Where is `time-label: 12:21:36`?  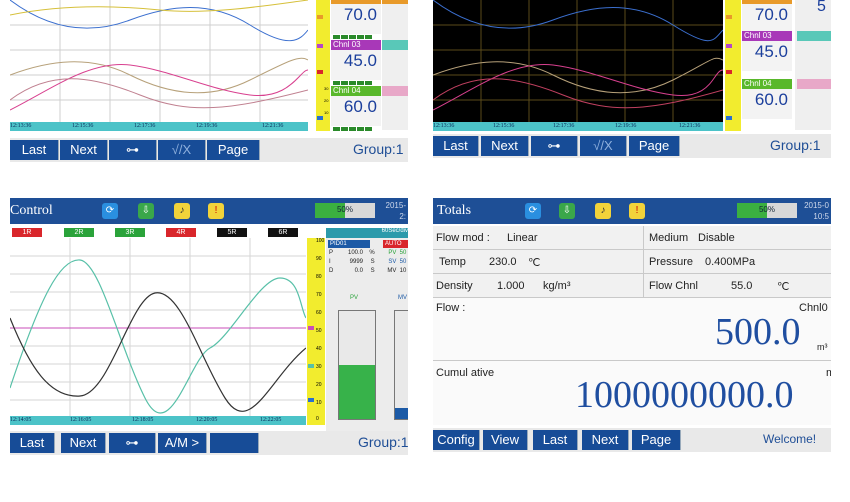 time-label: 12:21:36 is located at coordinates (690, 126).